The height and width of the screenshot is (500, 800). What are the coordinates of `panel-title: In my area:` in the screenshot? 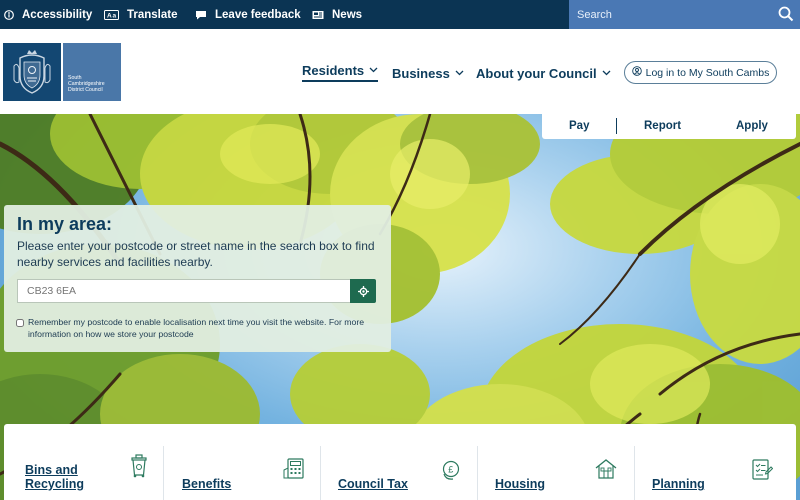 It's located at (65, 224).